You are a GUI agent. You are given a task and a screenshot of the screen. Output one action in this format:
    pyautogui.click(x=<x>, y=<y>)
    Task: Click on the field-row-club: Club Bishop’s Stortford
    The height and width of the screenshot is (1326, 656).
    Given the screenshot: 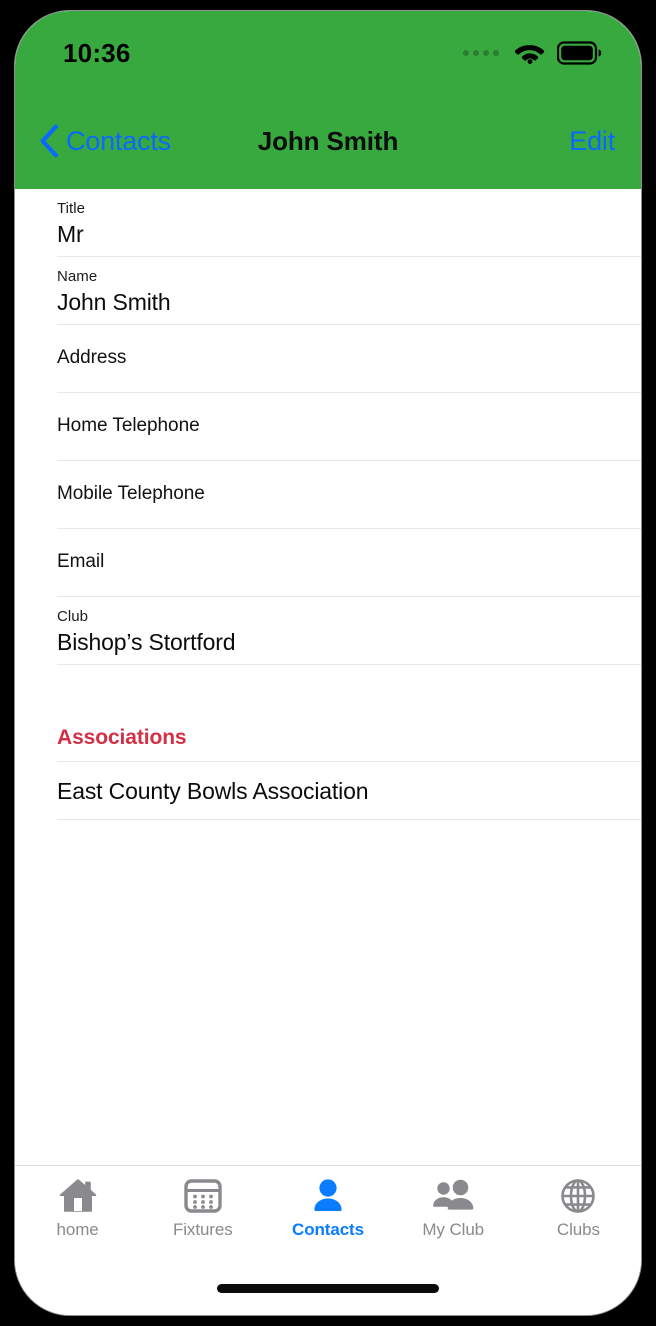 What is the action you would take?
    pyautogui.click(x=328, y=631)
    